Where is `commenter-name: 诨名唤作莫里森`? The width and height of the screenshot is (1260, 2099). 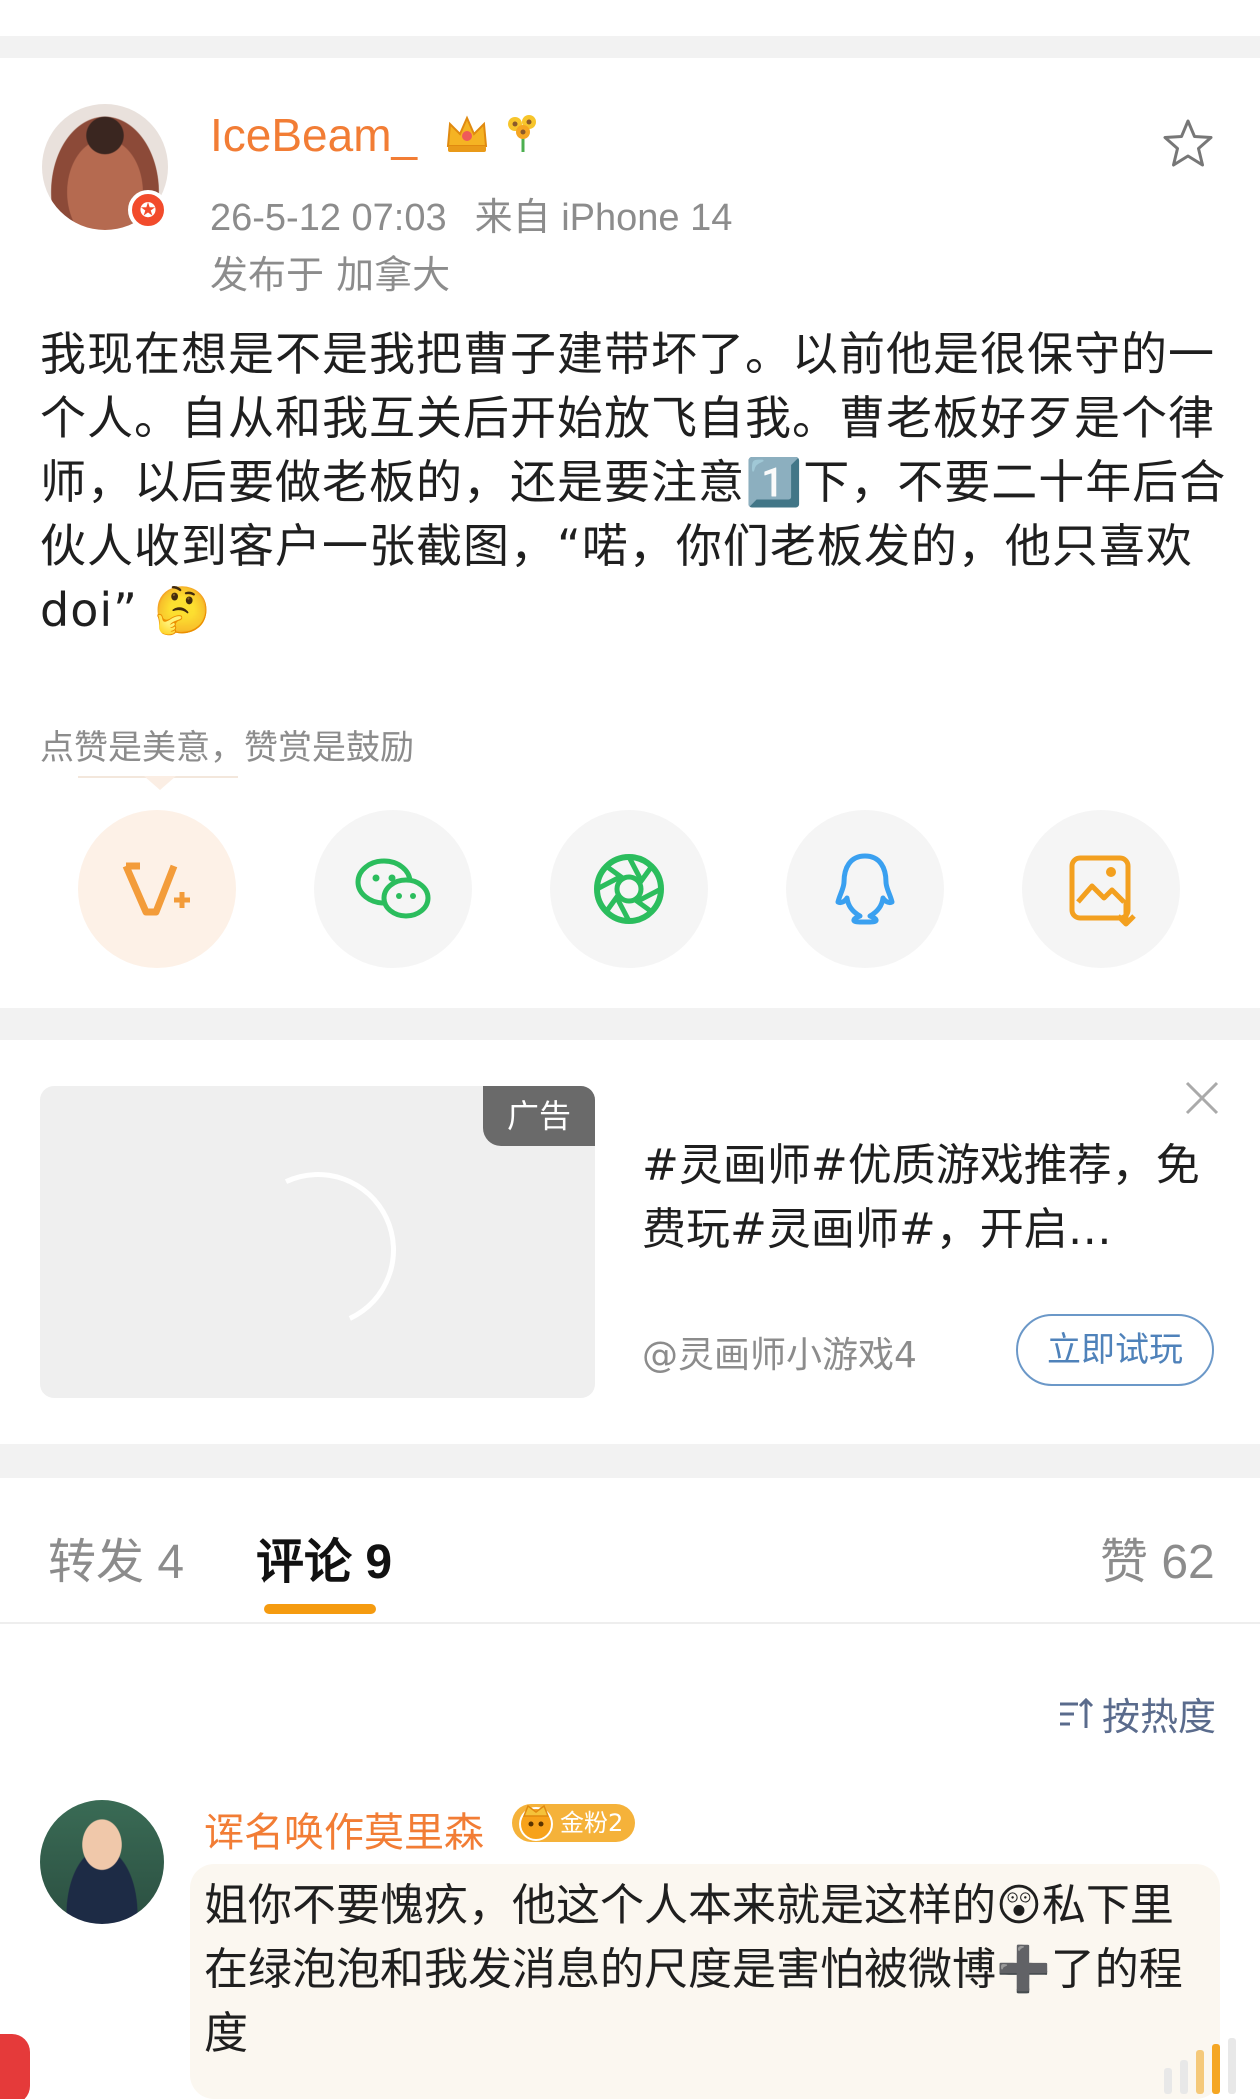
commenter-name: 诨名唤作莫里森 is located at coordinates (344, 1829).